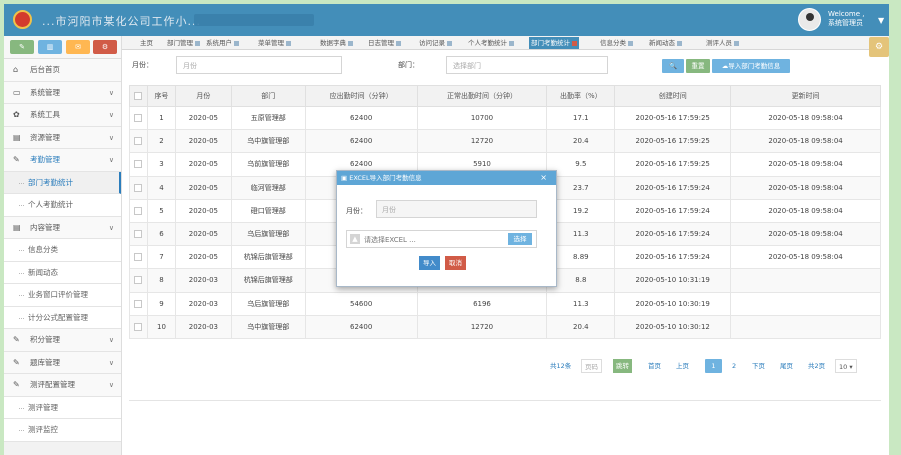  What do you see at coordinates (336, 43) in the screenshot?
I see `tab: 数据字典` at bounding box center [336, 43].